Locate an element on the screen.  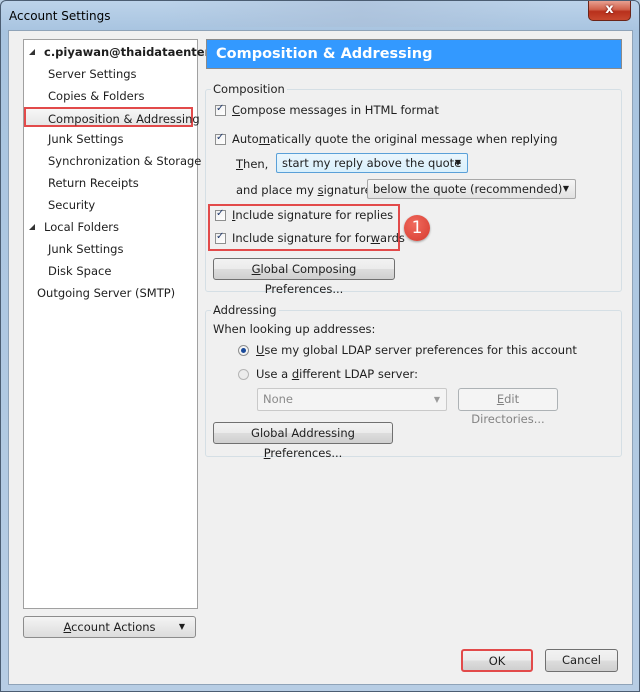
composition-legend: Composition is located at coordinates (249, 89).